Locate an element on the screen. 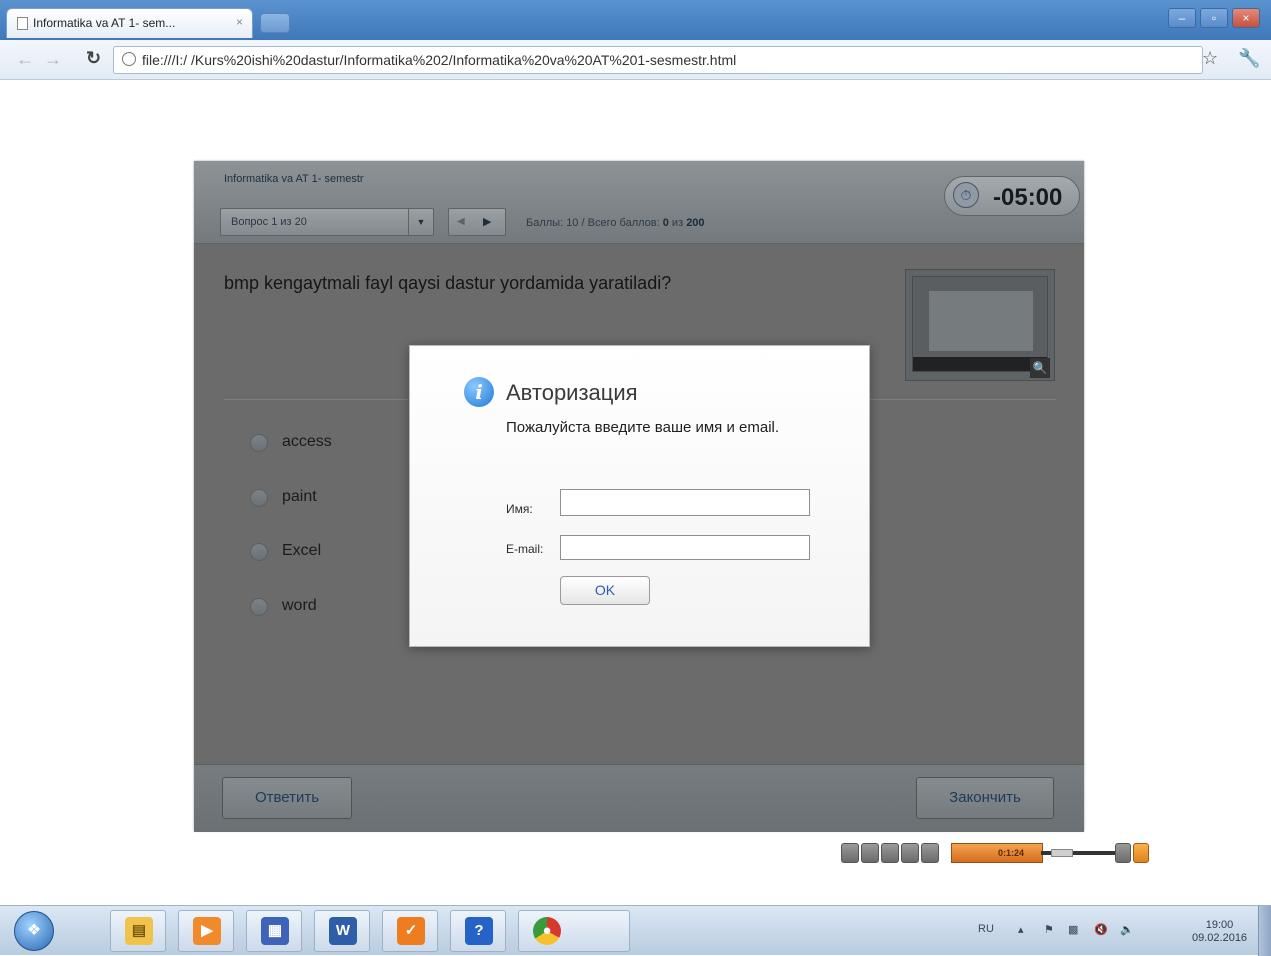  info-icon: i is located at coordinates (479, 392).